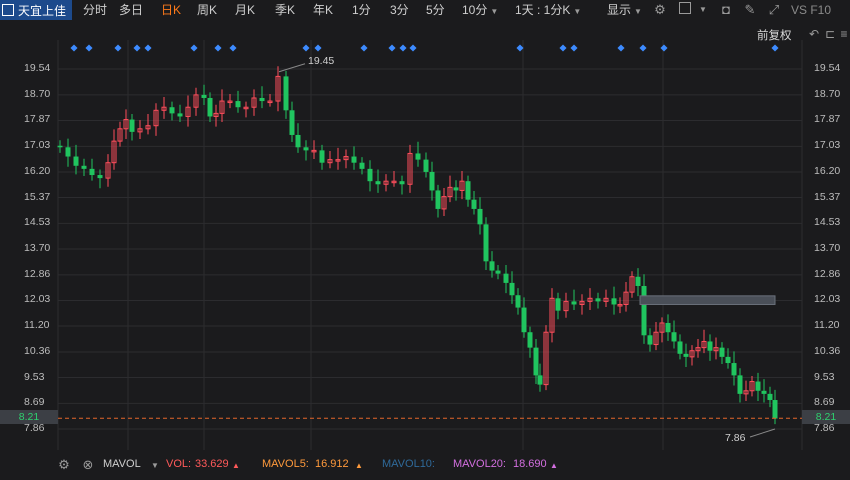 Image resolution: width=850 pixels, height=480 pixels. I want to click on y-tick-right: 14.53, so click(827, 222).